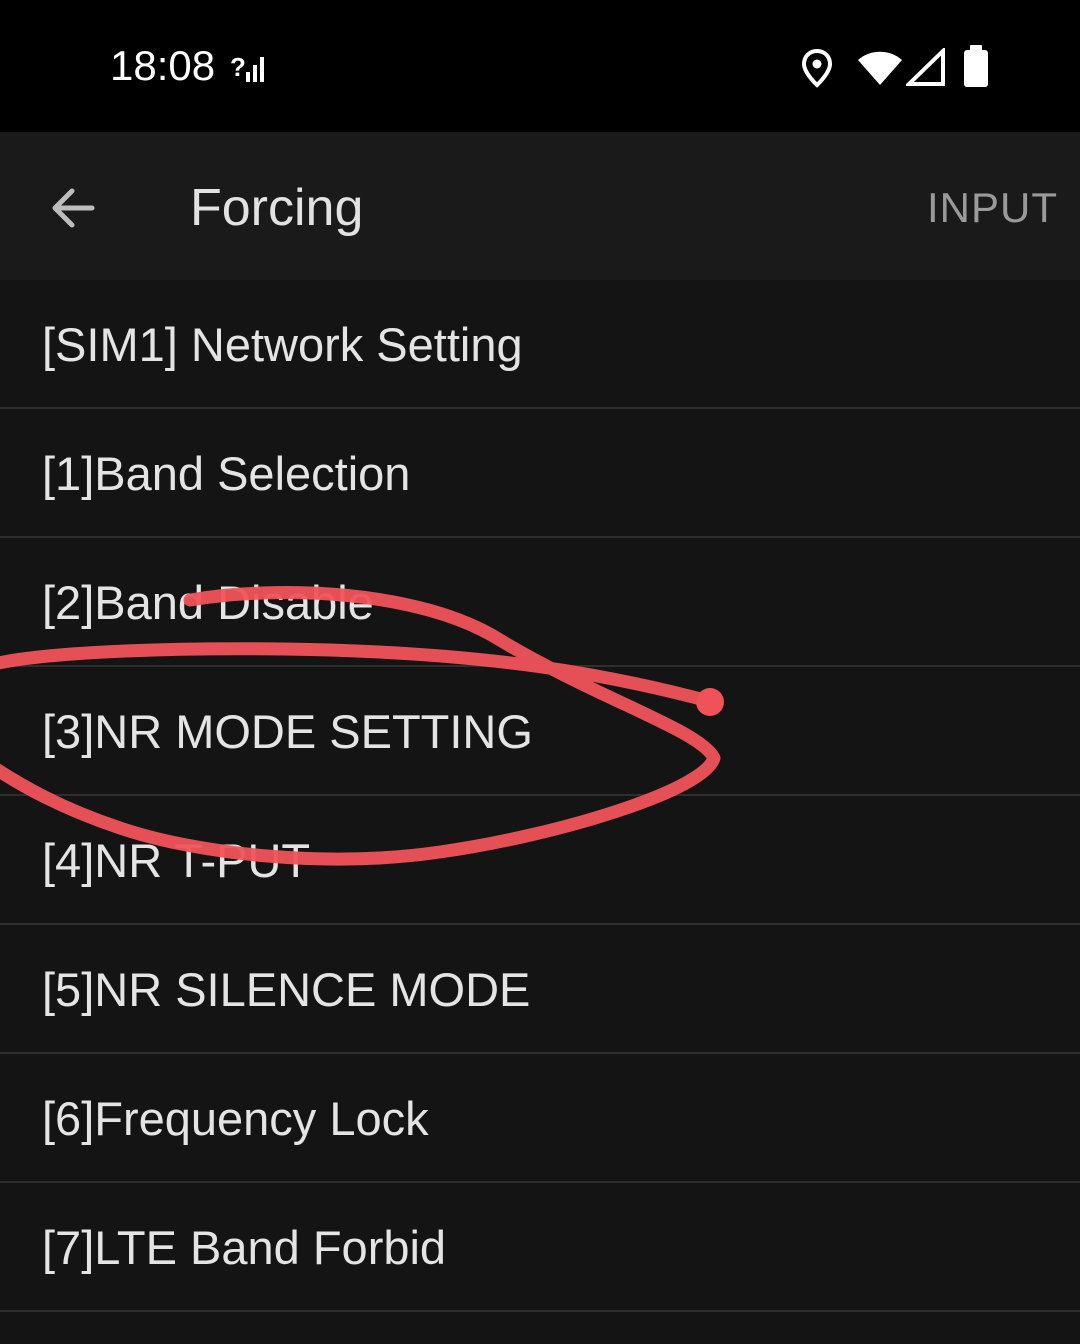 The image size is (1080, 1344). I want to click on list-item-nr-mode-setting: [3]NR MODE SETTING, so click(540, 731).